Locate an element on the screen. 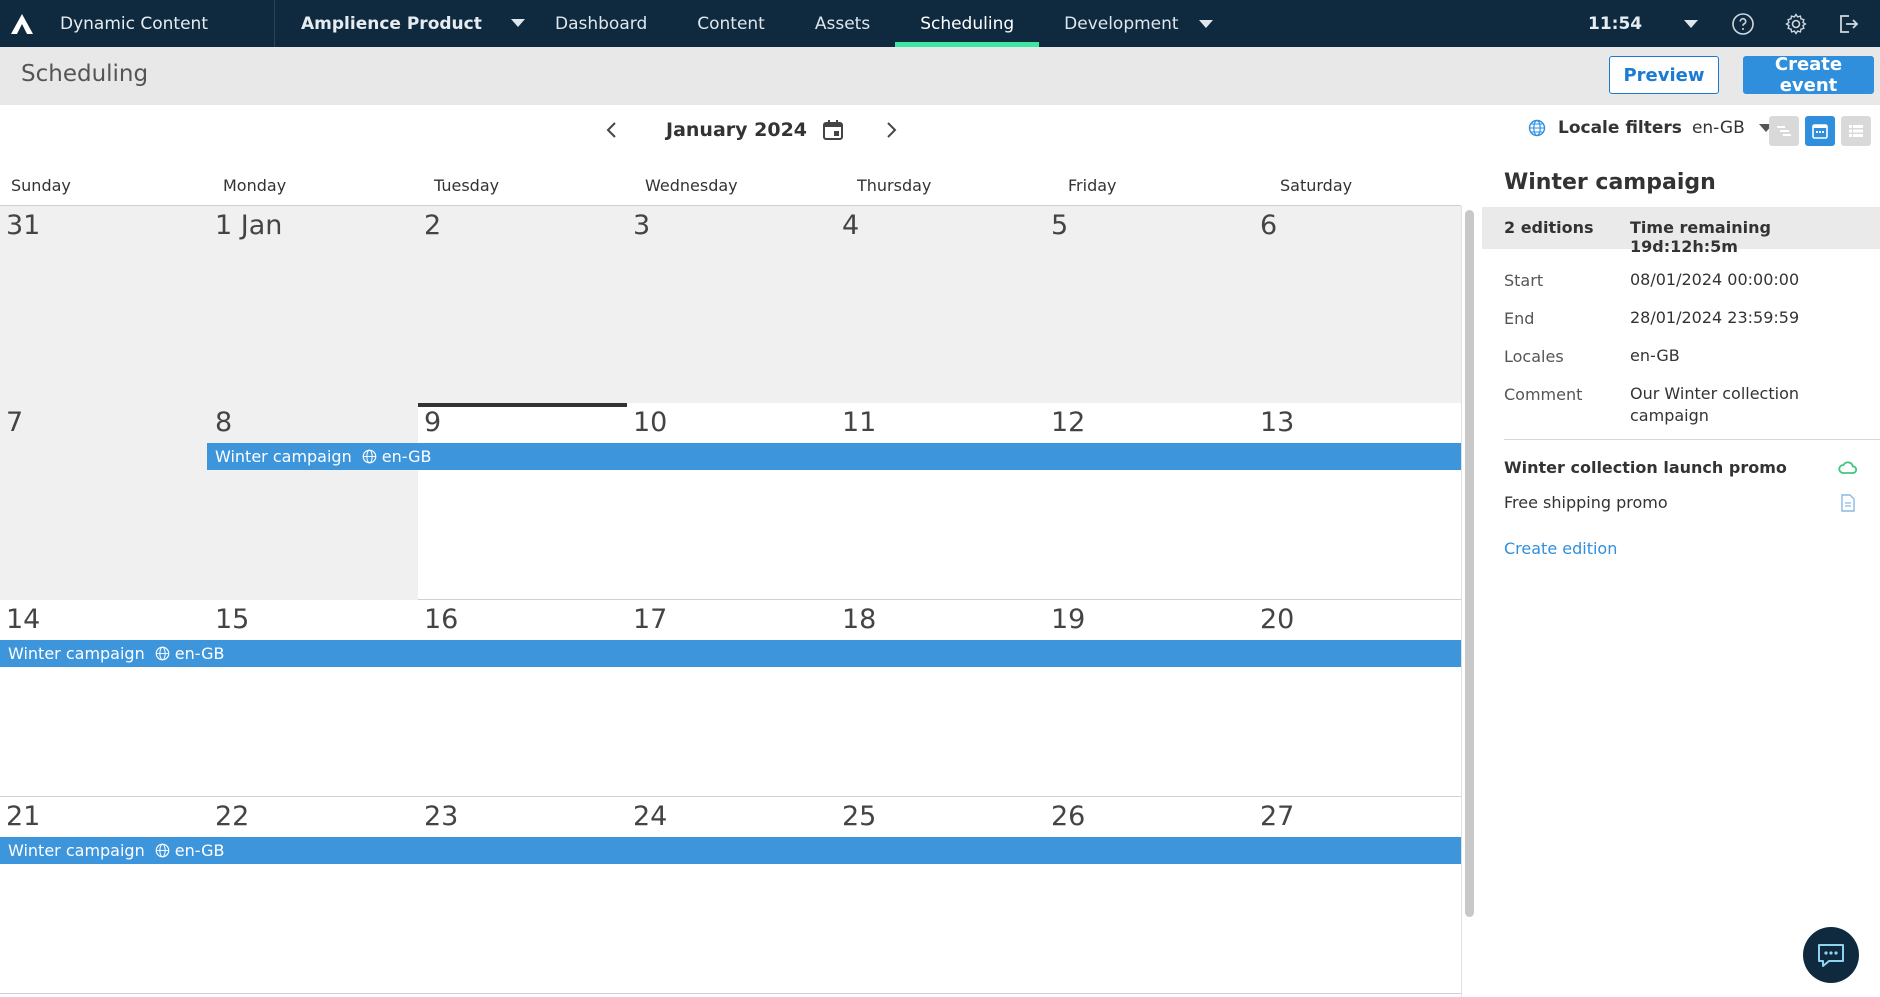  tab-label: Dashboard is located at coordinates (601, 23).